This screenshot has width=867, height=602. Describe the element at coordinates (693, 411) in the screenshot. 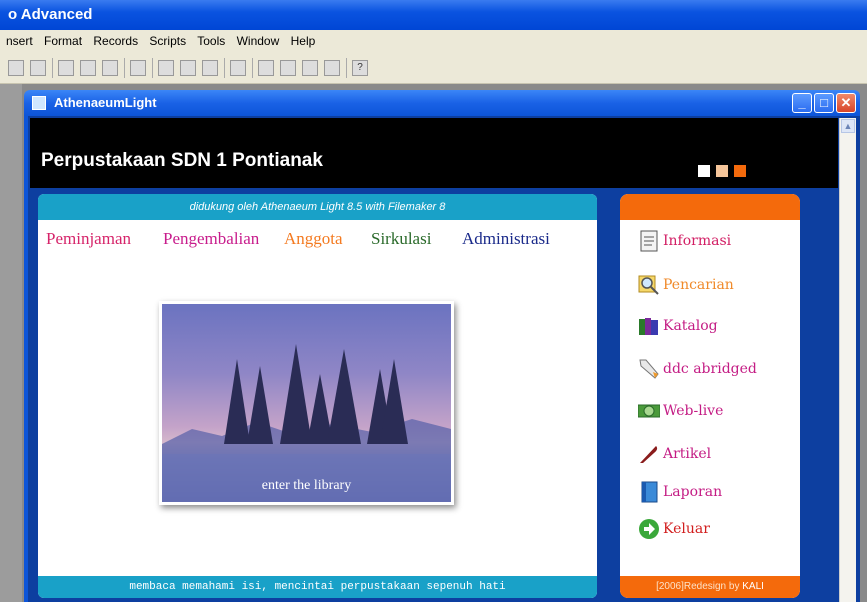

I see `sidebar-item-label: Web-live` at that location.